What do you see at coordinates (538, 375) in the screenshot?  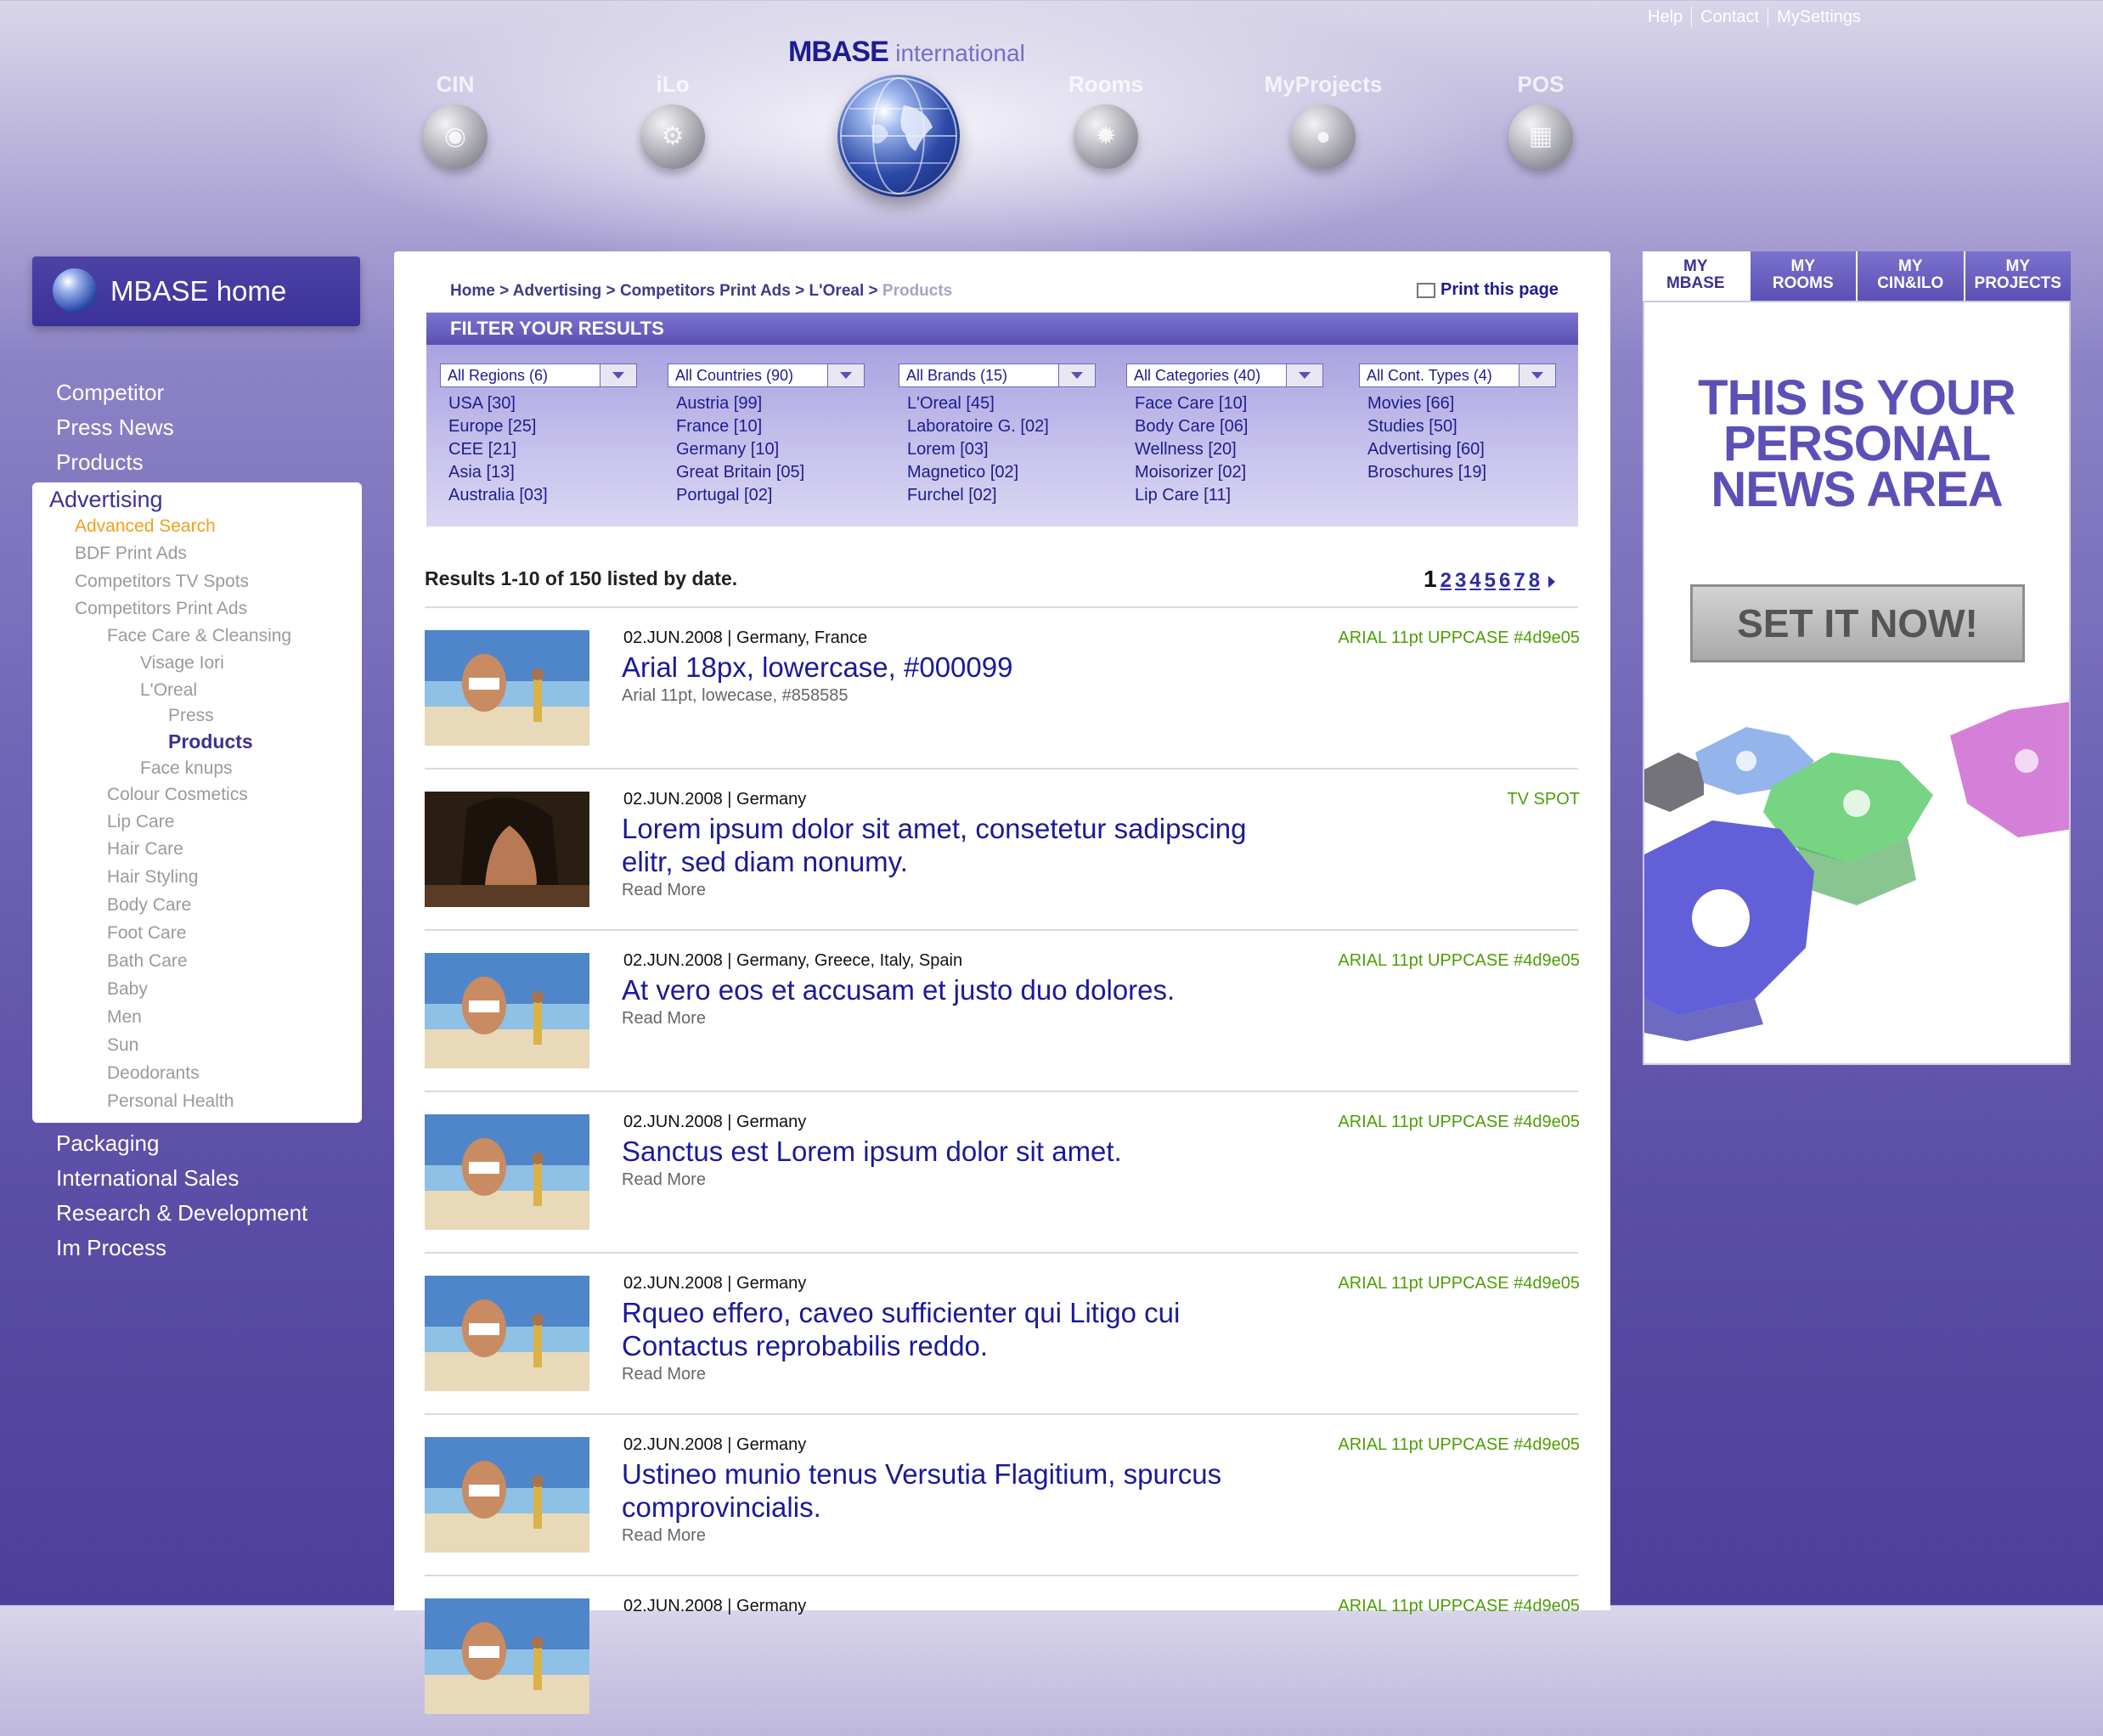 I see `regions-select: All Regions (6)` at bounding box center [538, 375].